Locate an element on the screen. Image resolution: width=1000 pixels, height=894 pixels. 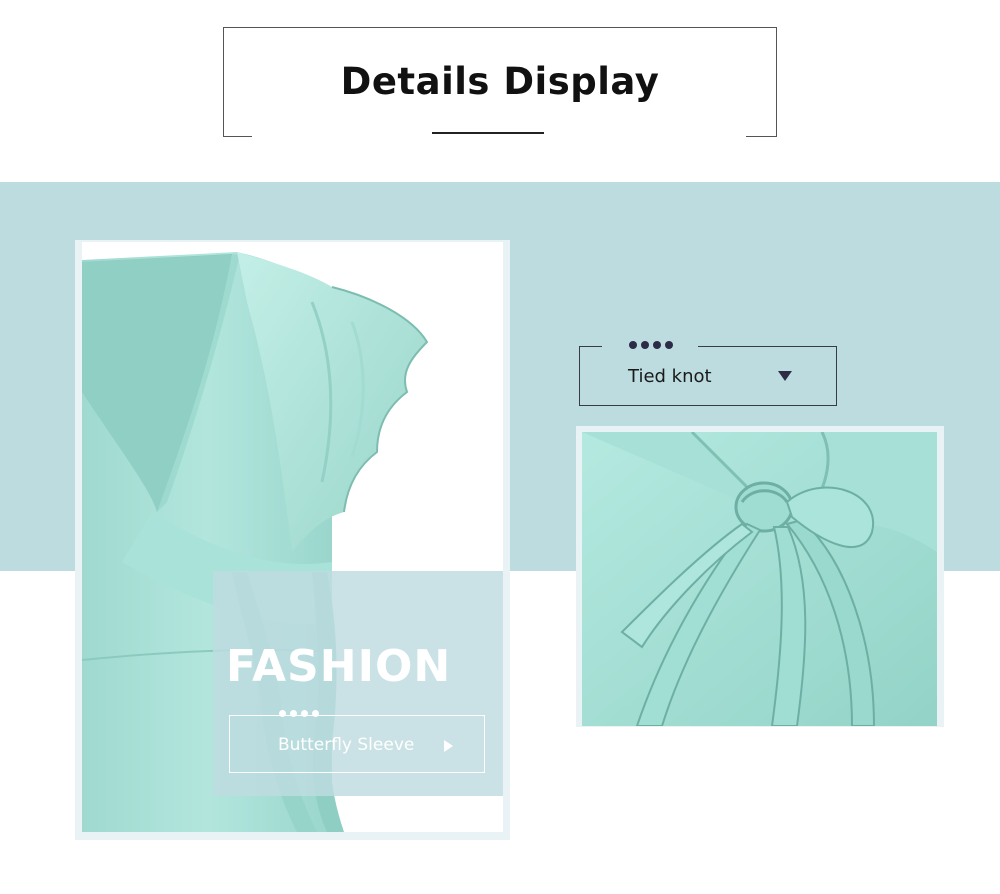
title-underline is located at coordinates (488, 133).